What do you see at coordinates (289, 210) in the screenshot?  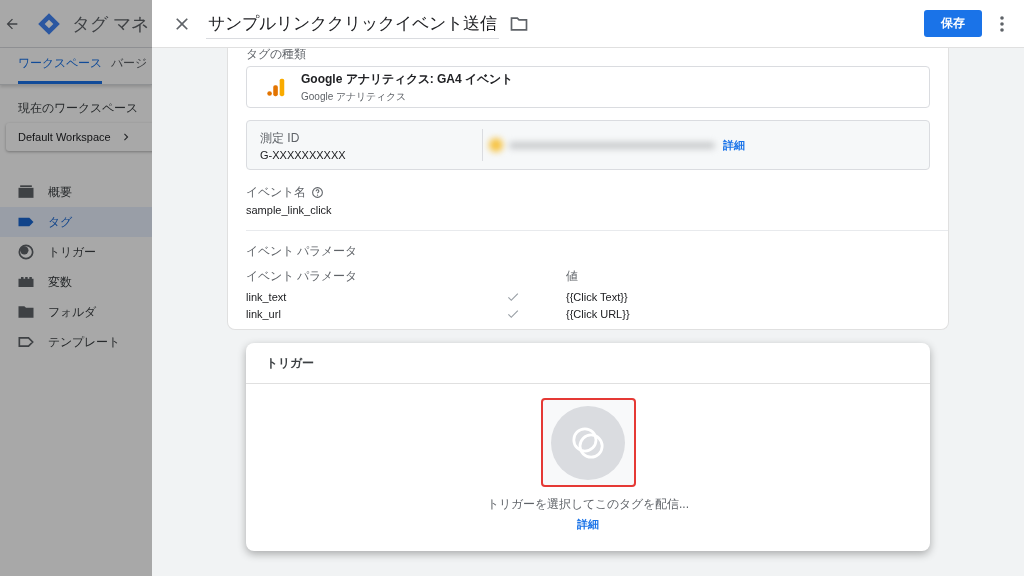 I see `field-value: sample_link_click` at bounding box center [289, 210].